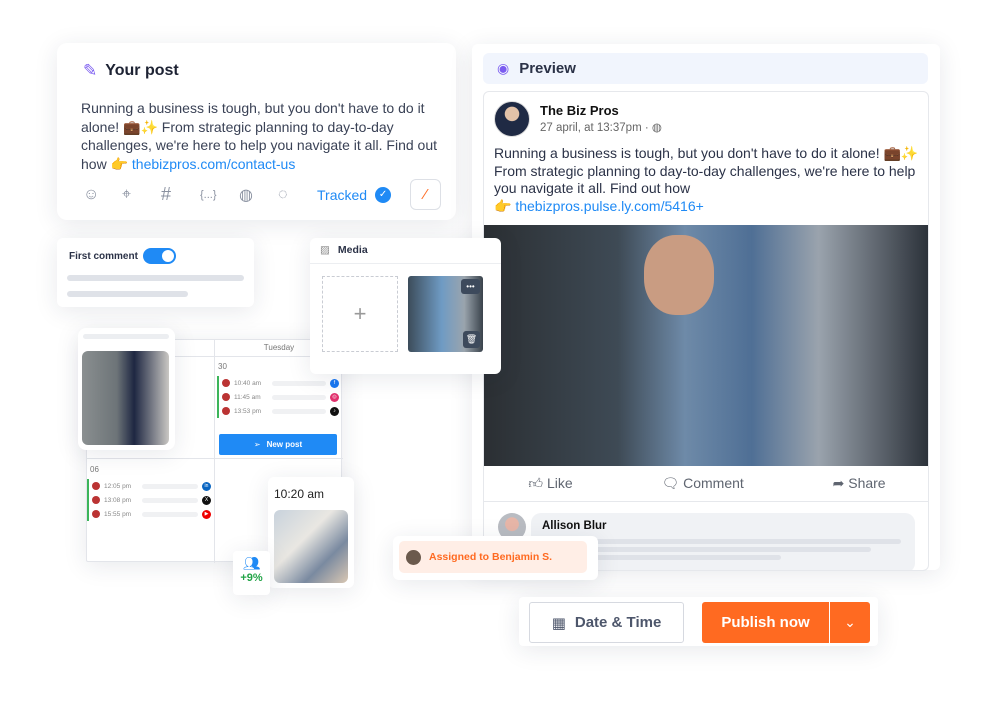 The width and height of the screenshot is (993, 704). I want to click on media-thumbnail: ••• 🗑︎, so click(445, 314).